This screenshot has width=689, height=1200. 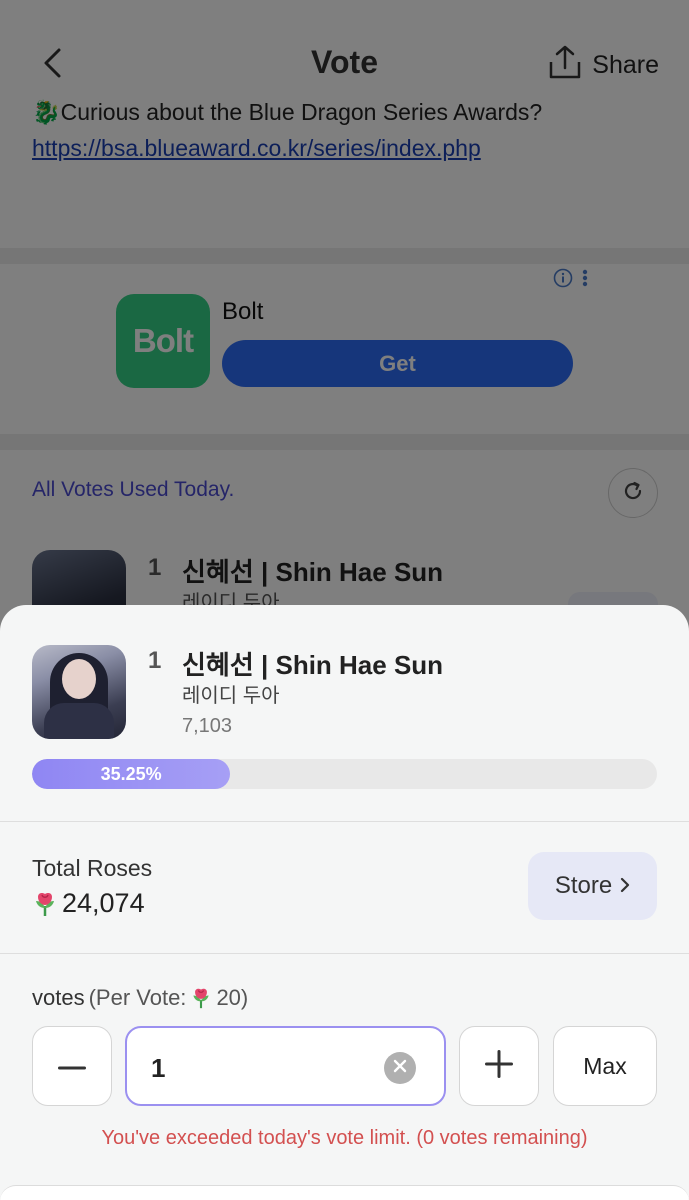 What do you see at coordinates (625, 886) in the screenshot?
I see `chevron-right-icon` at bounding box center [625, 886].